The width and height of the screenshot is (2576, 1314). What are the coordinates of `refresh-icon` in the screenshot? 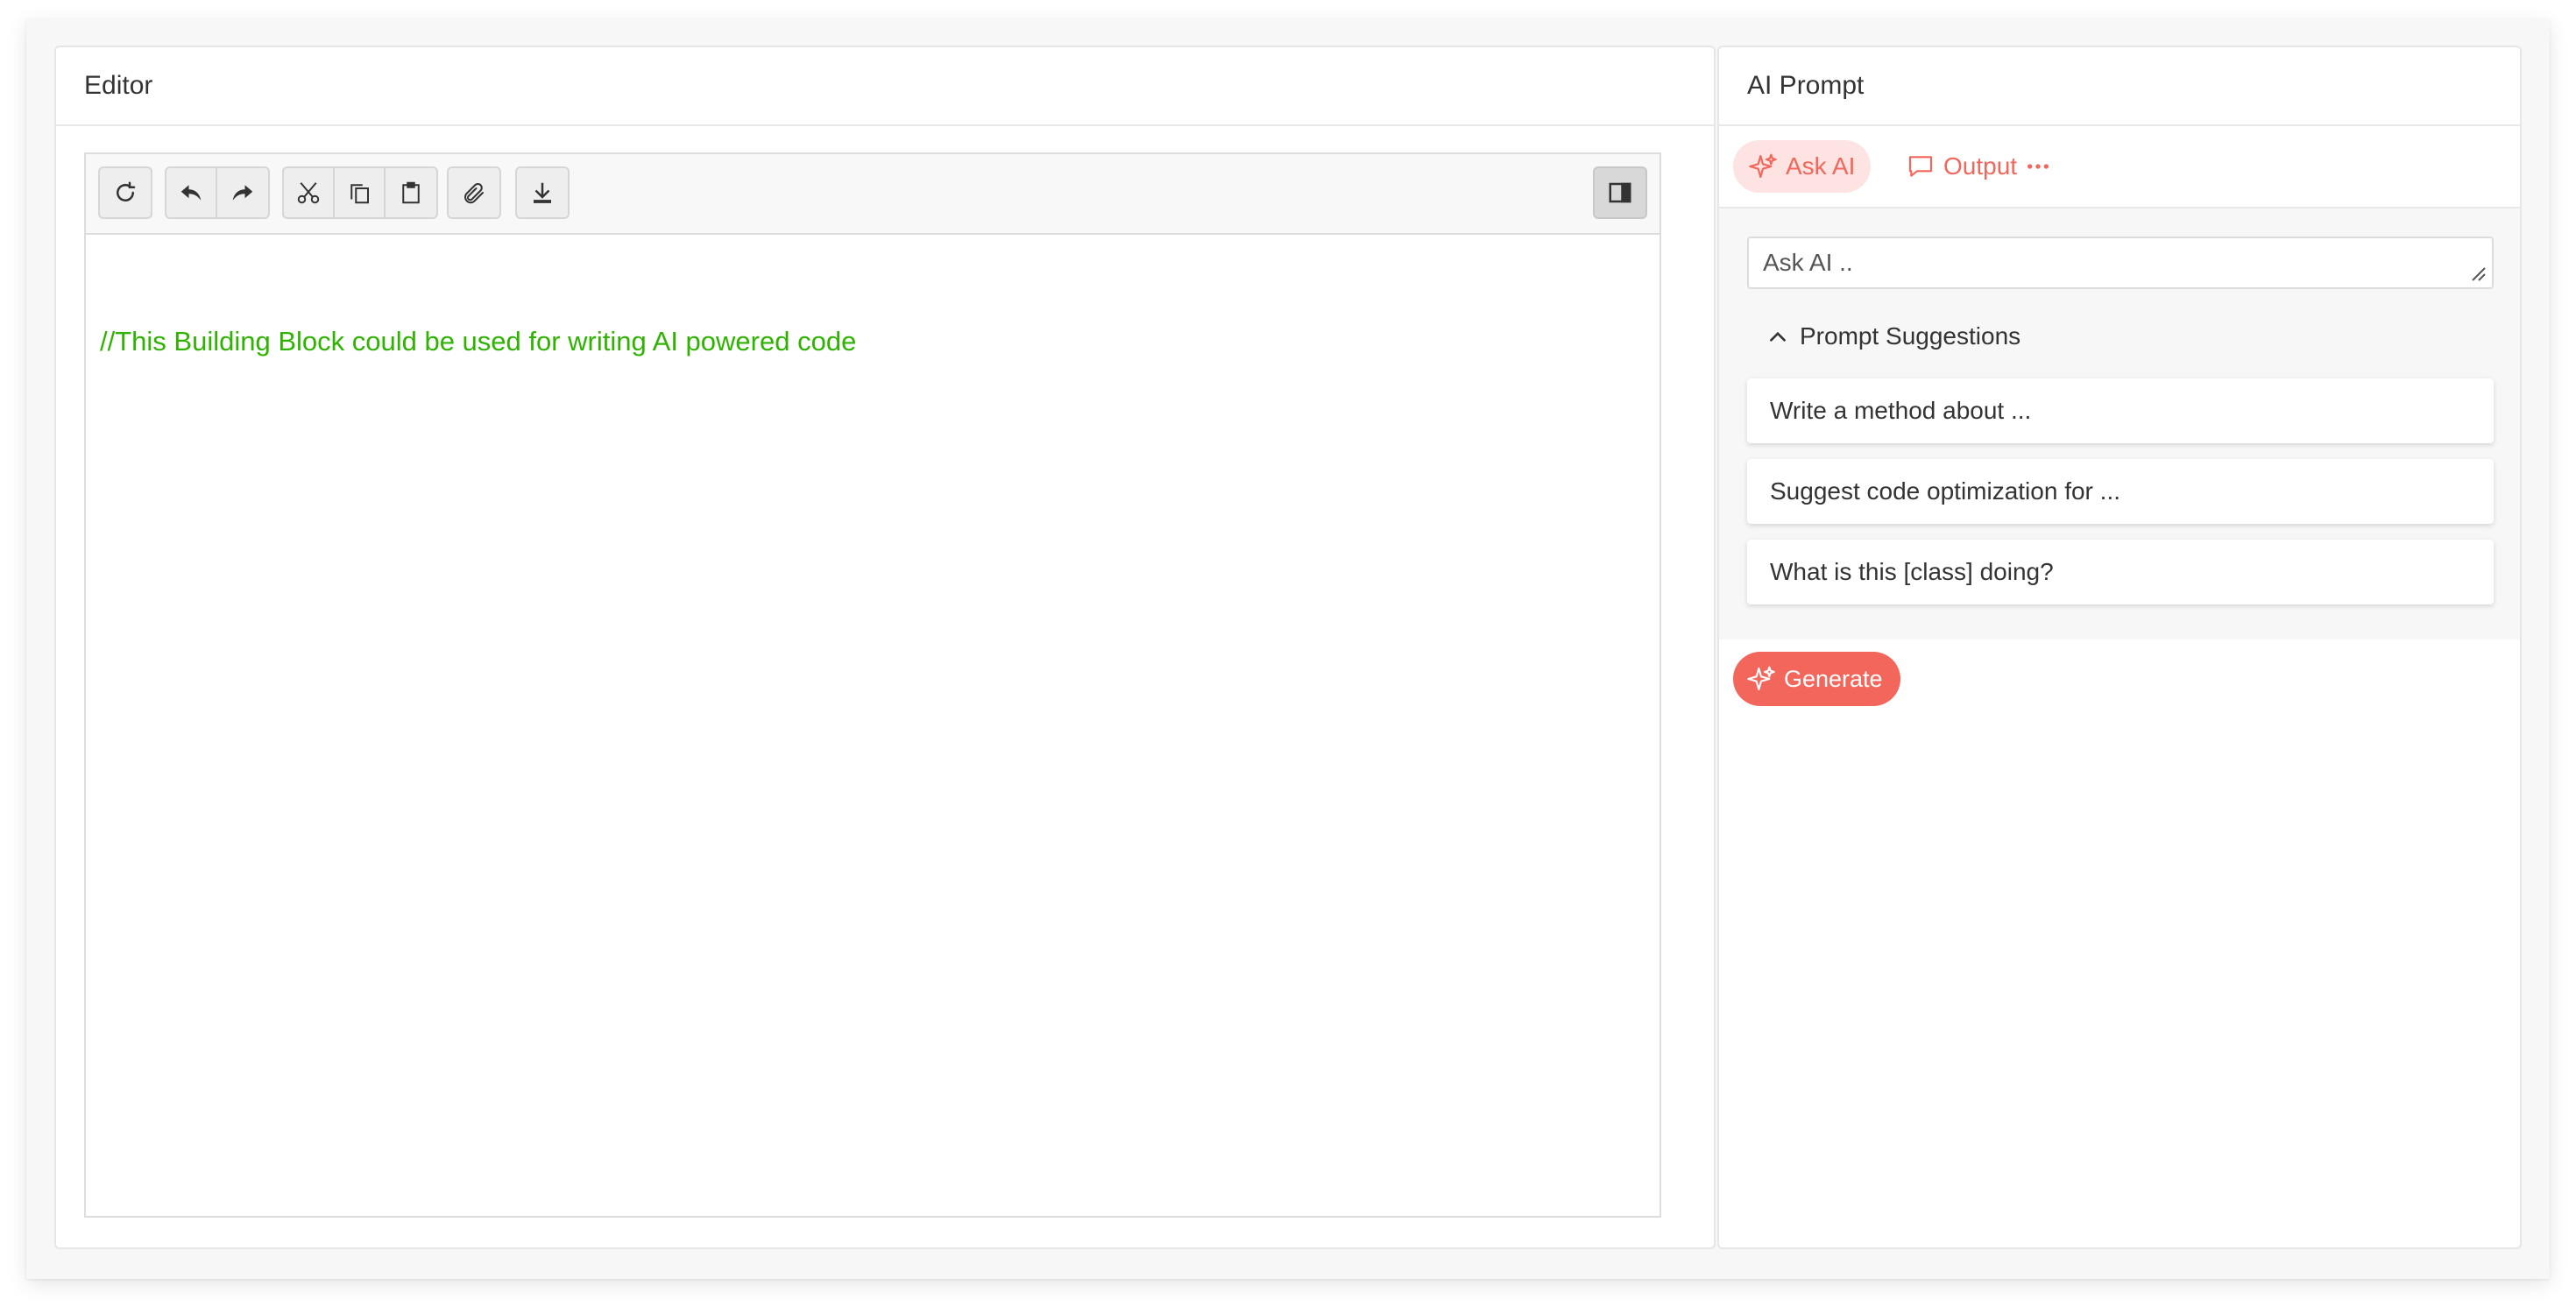 It's located at (126, 191).